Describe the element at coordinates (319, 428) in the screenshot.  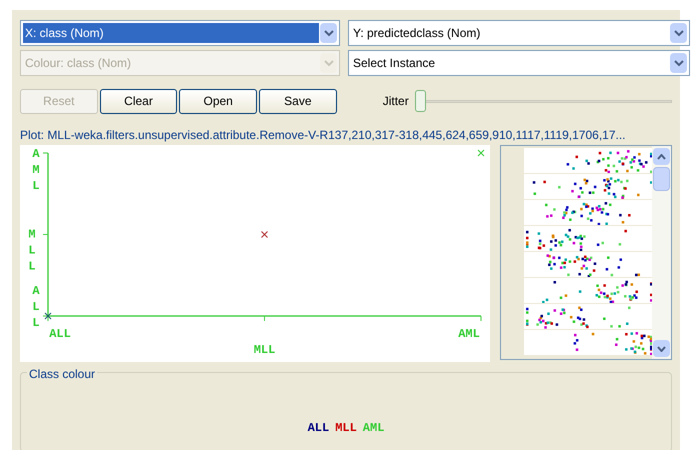
I see `class-legend-label: ALL` at that location.